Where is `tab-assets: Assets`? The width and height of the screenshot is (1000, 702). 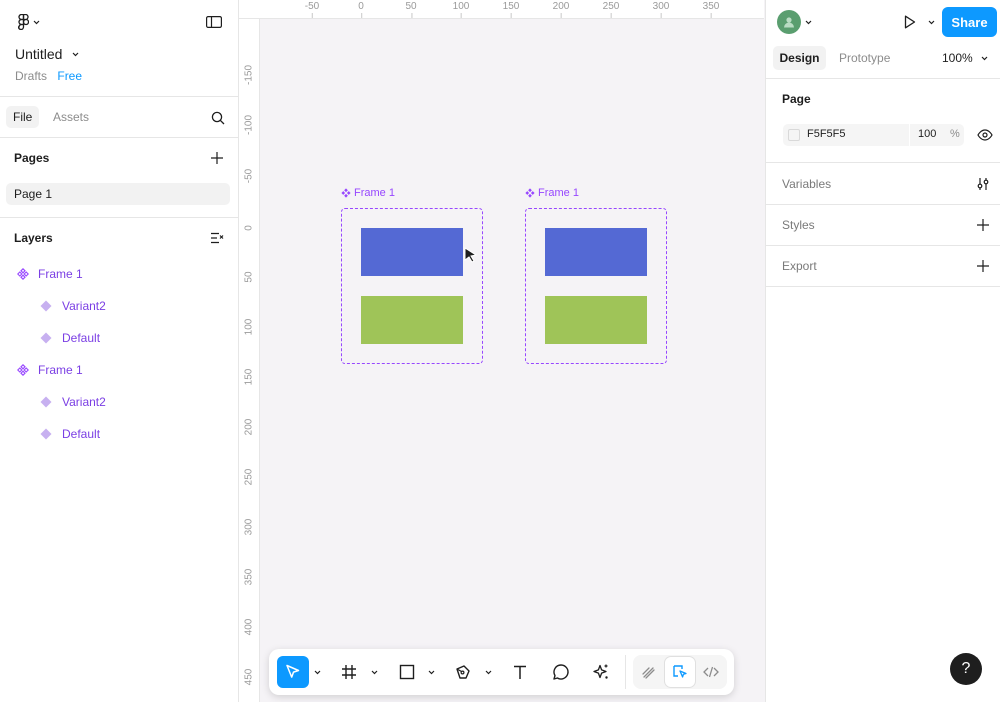
tab-assets: Assets is located at coordinates (71, 117).